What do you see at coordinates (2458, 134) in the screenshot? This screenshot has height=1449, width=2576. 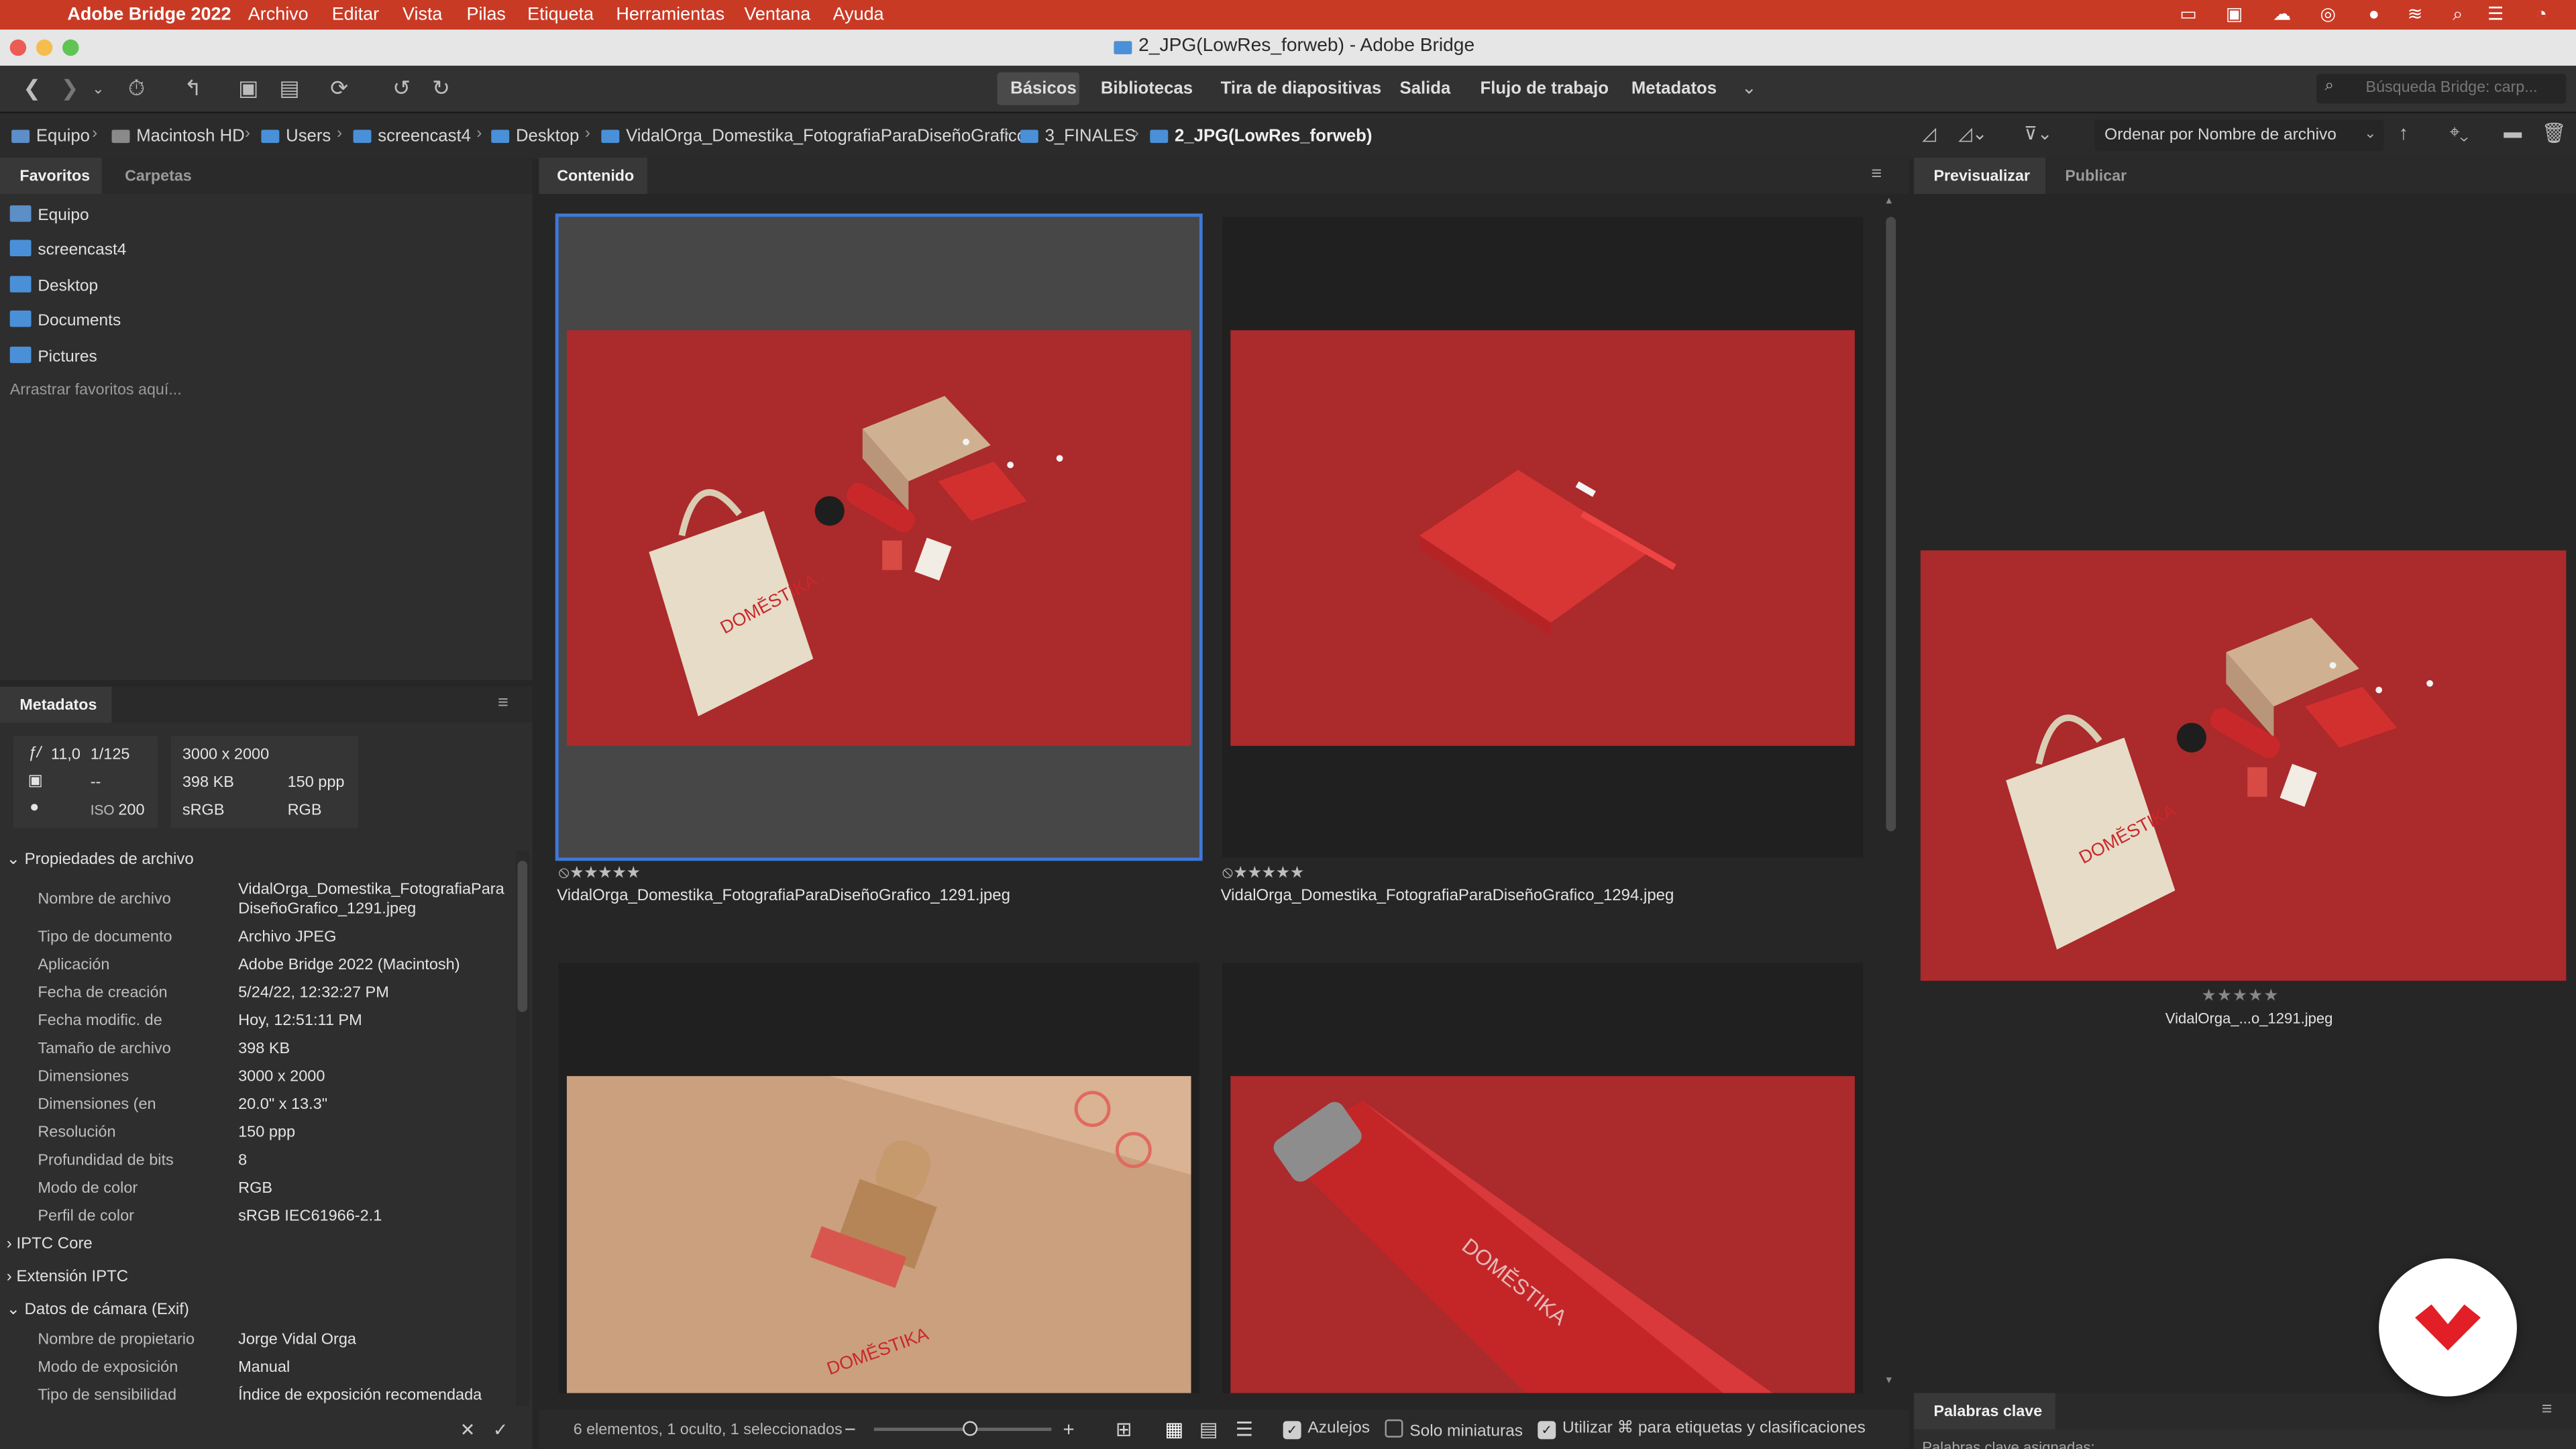 I see `open-recent-icon: ⌖⌄` at bounding box center [2458, 134].